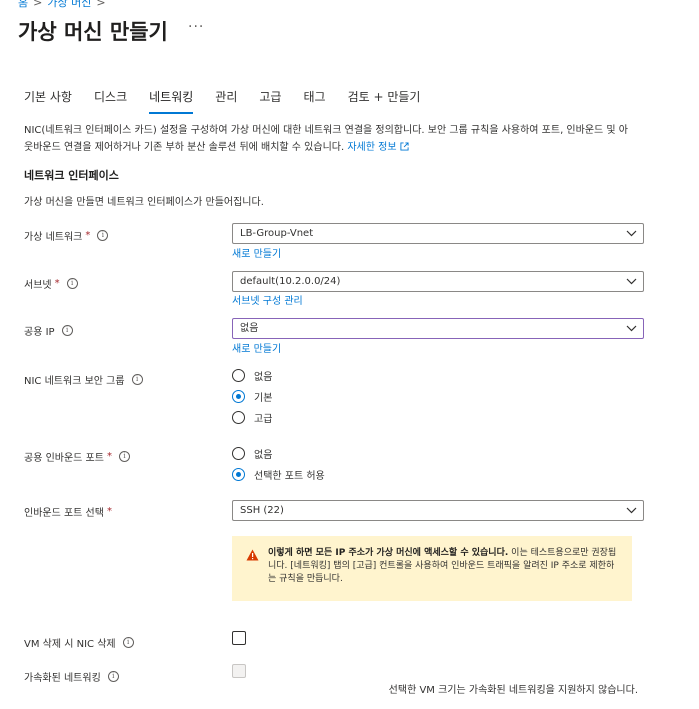 The image size is (699, 709). Describe the element at coordinates (314, 101) in the screenshot. I see `tab-tags: 태그` at that location.